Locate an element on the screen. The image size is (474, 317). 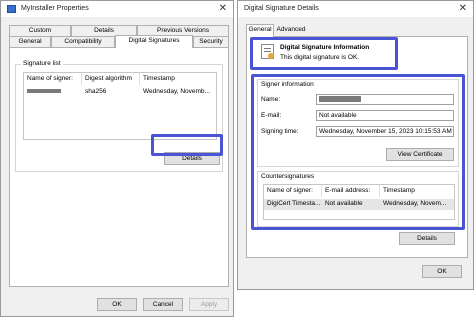
info-highlight is located at coordinates (324, 53).